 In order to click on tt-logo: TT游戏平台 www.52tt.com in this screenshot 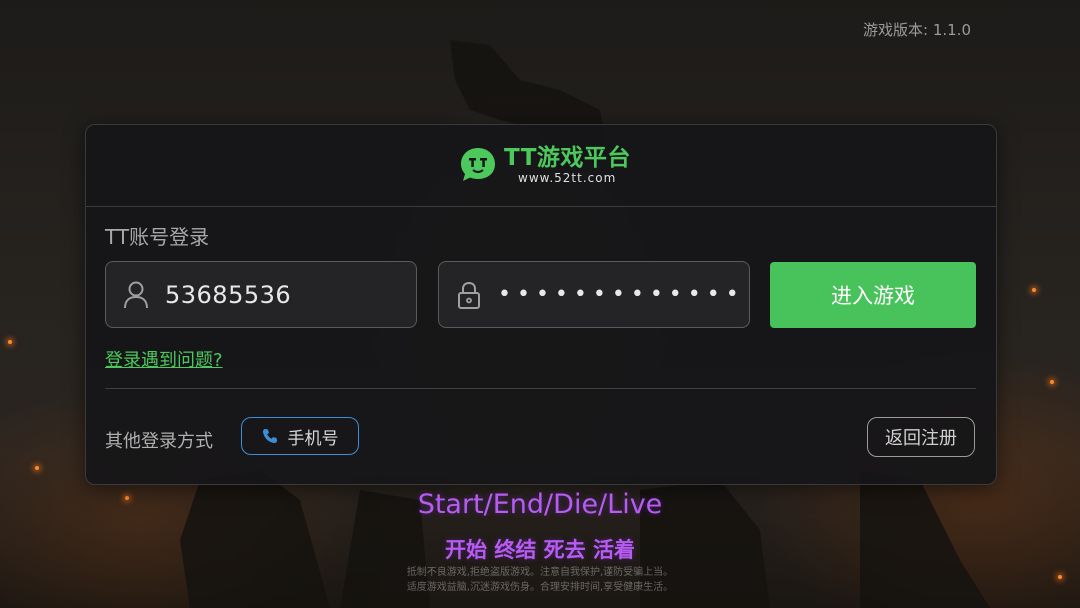, I will do `click(544, 165)`.